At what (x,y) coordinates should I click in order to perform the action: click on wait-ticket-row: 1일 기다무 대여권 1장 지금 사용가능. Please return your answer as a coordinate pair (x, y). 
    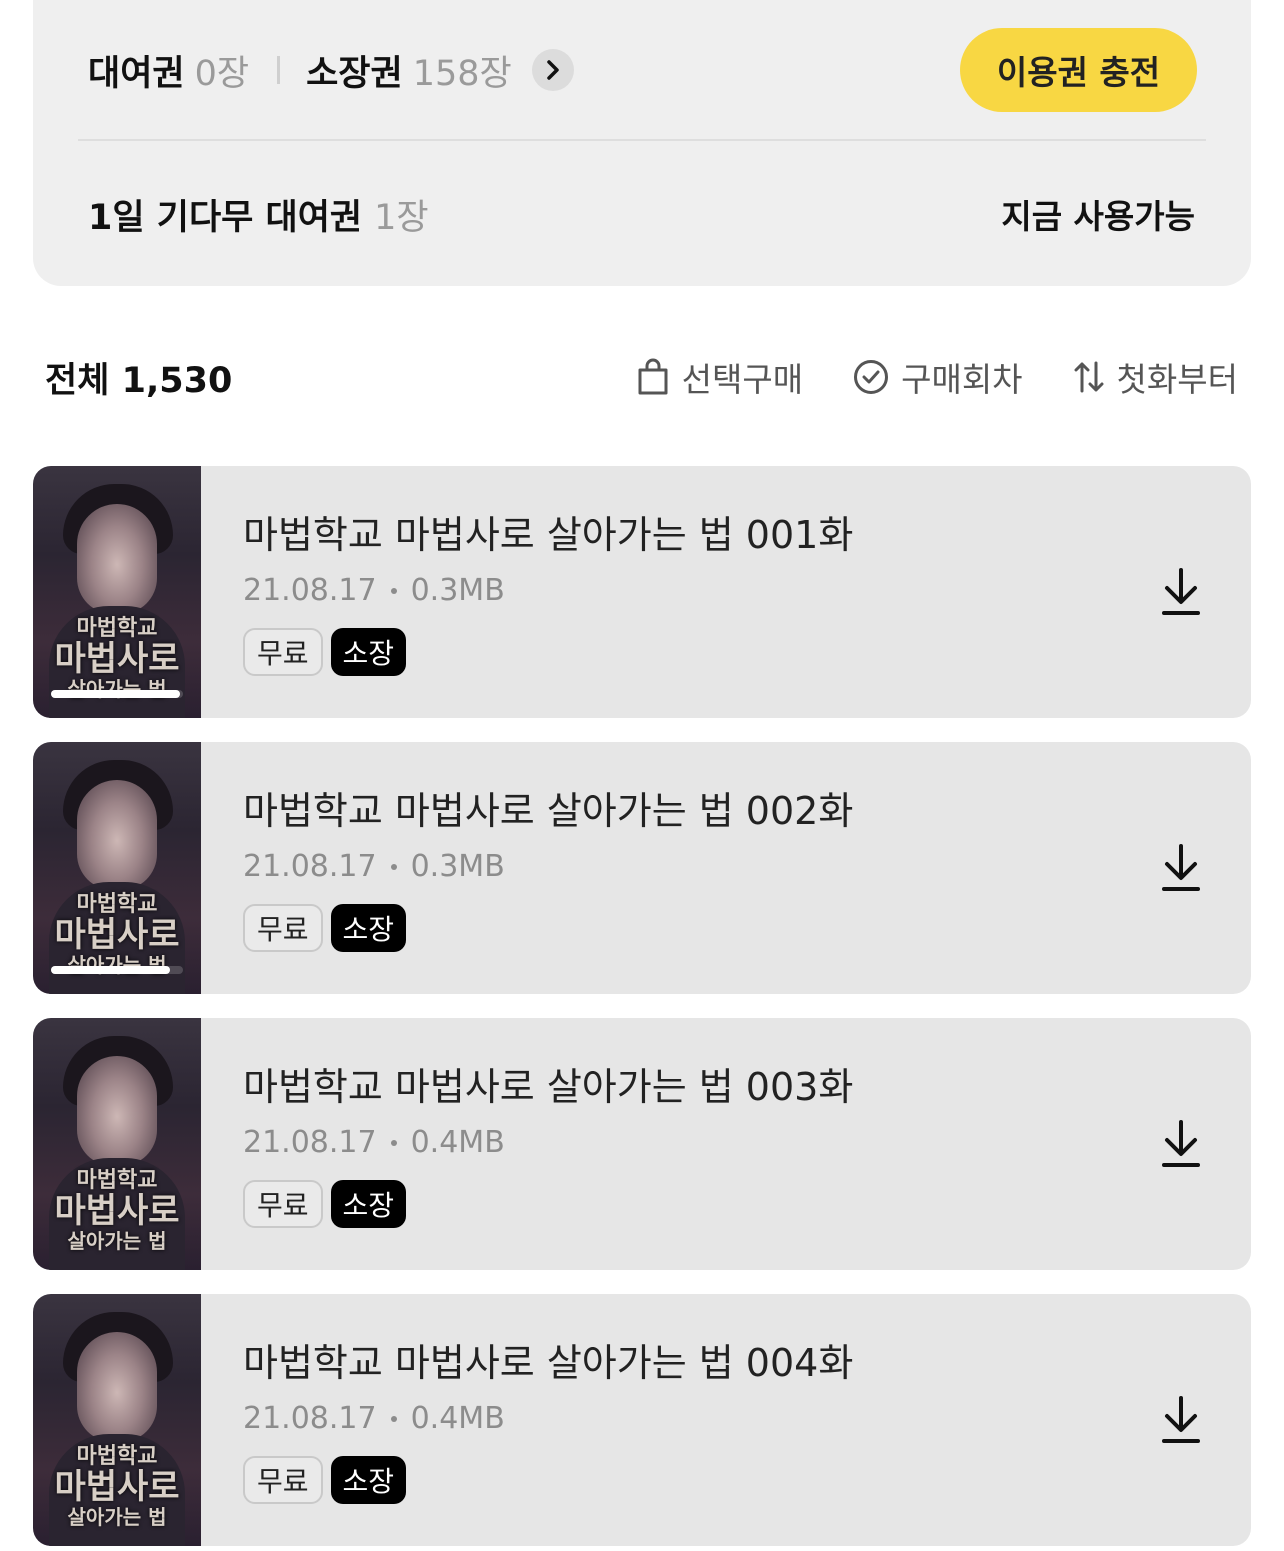
    Looking at the image, I should click on (641, 214).